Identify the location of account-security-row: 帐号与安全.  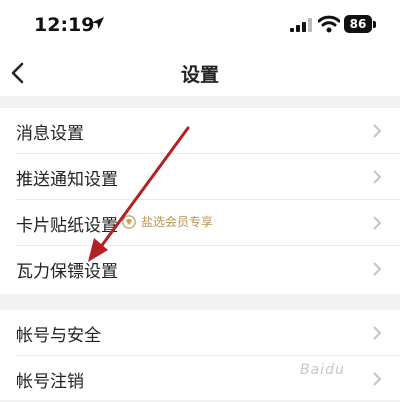
(200, 333).